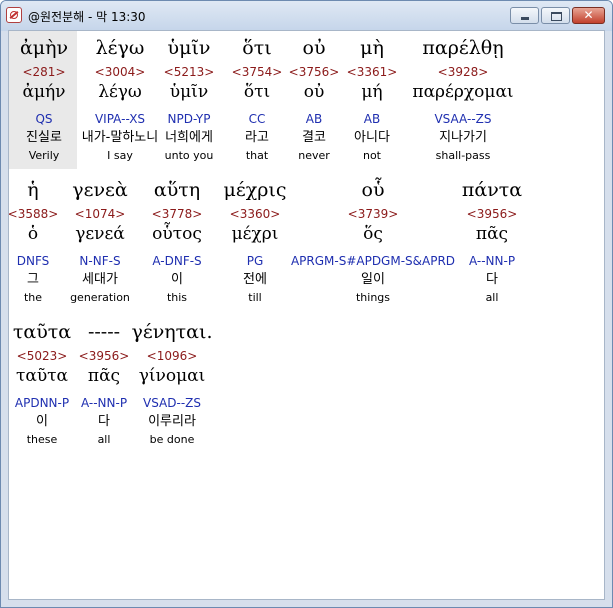 The image size is (613, 608). What do you see at coordinates (373, 297) in the screenshot?
I see `word-eng-r2-w5: things` at bounding box center [373, 297].